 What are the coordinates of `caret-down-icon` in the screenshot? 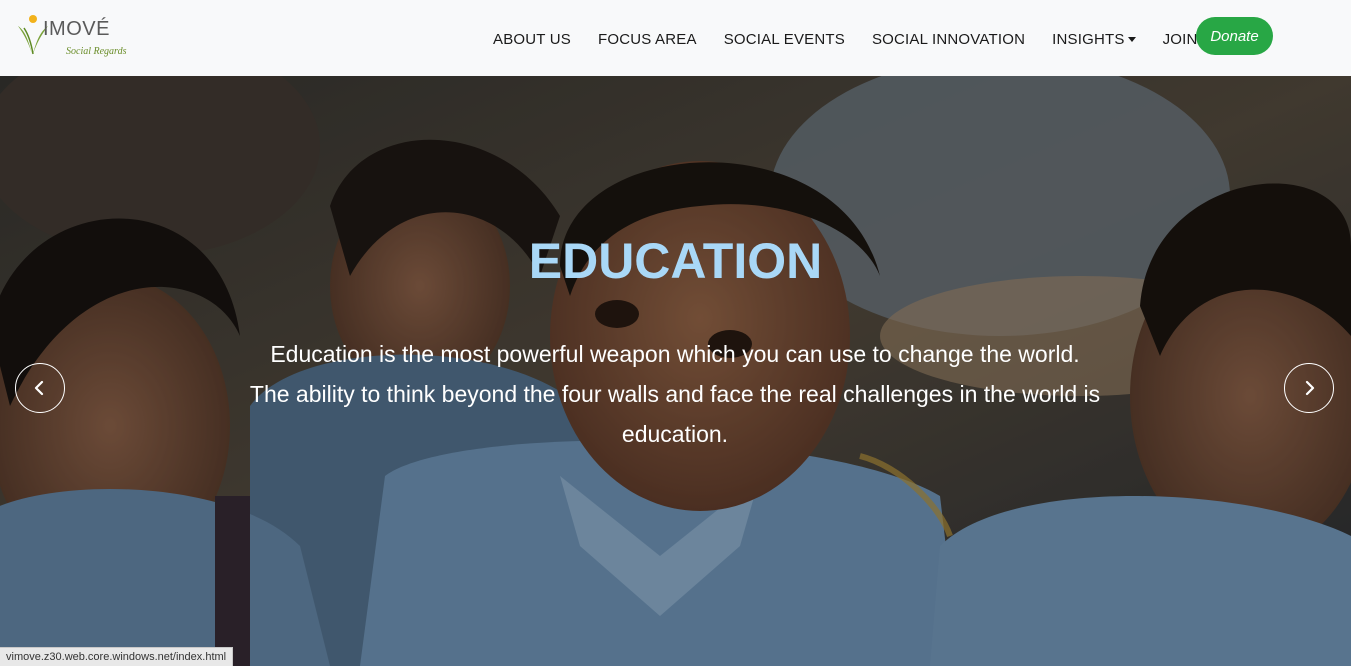 It's located at (1131, 39).